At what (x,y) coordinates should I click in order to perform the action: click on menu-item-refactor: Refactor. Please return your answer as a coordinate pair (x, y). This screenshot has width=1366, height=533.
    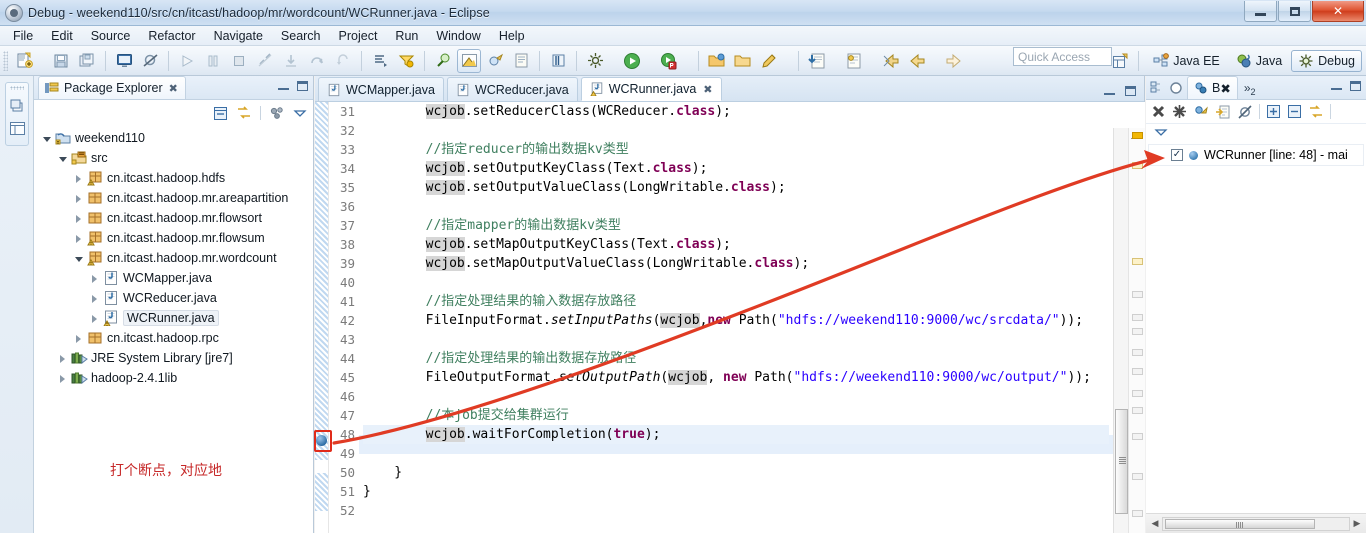
    Looking at the image, I should click on (171, 36).